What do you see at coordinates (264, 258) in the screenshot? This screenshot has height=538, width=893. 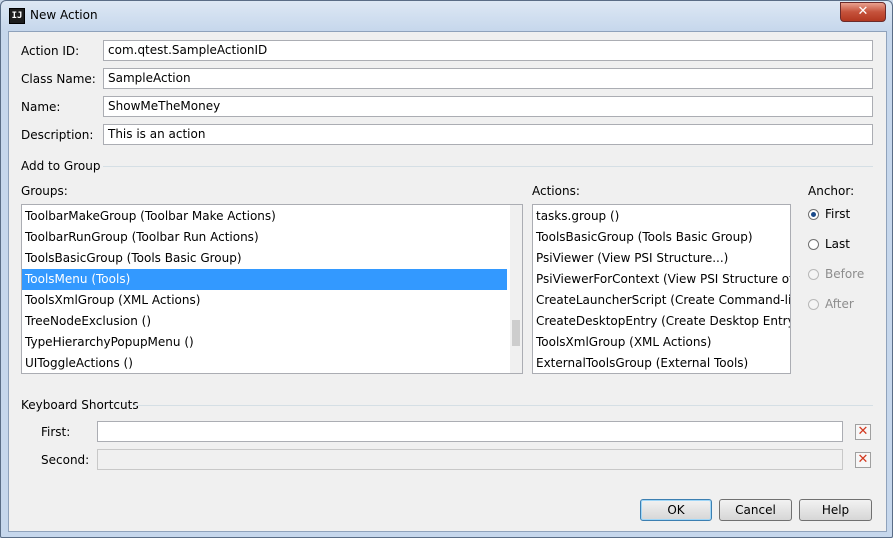 I see `group-list-item: ToolsBasicGroup (Tools Basic Group)` at bounding box center [264, 258].